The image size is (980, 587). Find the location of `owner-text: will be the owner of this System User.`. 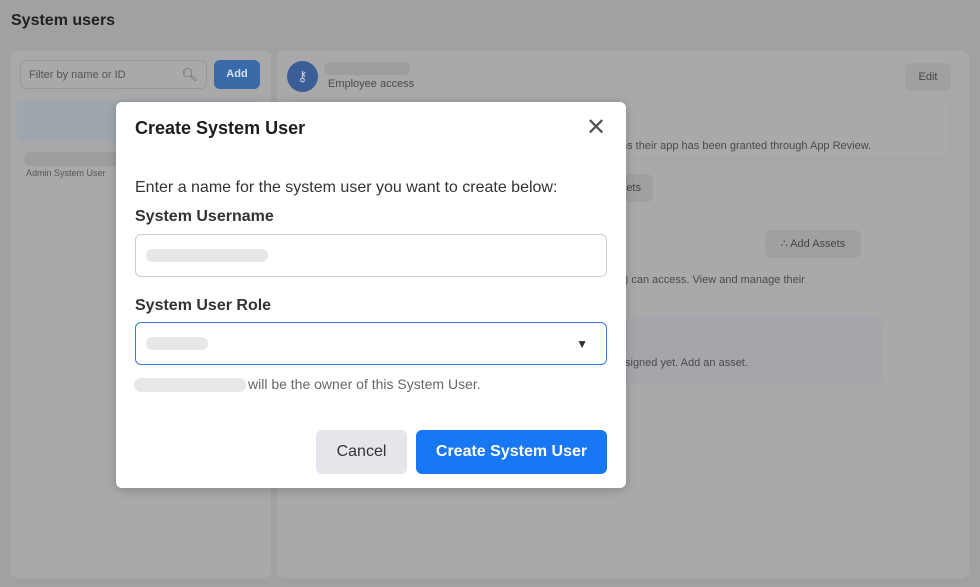

owner-text: will be the owner of this System User. is located at coordinates (364, 384).